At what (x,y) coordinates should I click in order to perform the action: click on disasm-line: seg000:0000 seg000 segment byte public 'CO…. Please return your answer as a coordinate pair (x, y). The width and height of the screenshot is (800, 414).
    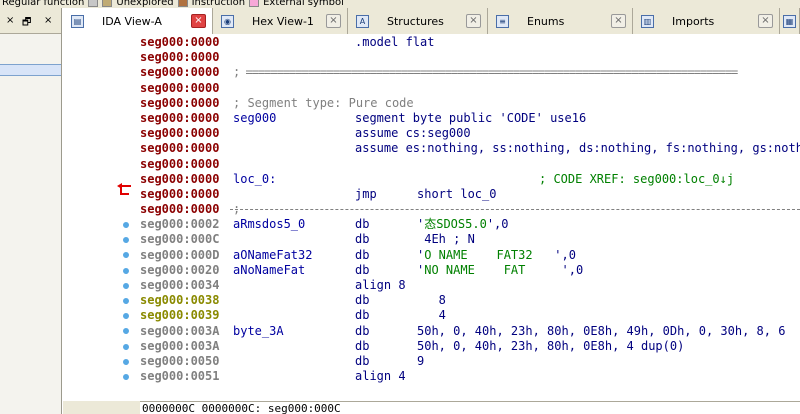
    Looking at the image, I should click on (470, 118).